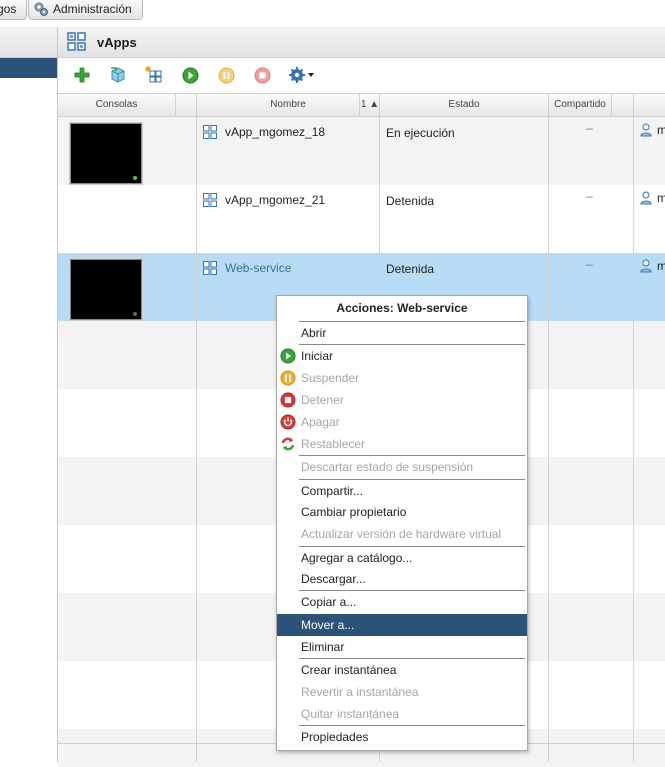 The width and height of the screenshot is (665, 767). Describe the element at coordinates (361, 42) in the screenshot. I see `title-bar: vApps` at that location.